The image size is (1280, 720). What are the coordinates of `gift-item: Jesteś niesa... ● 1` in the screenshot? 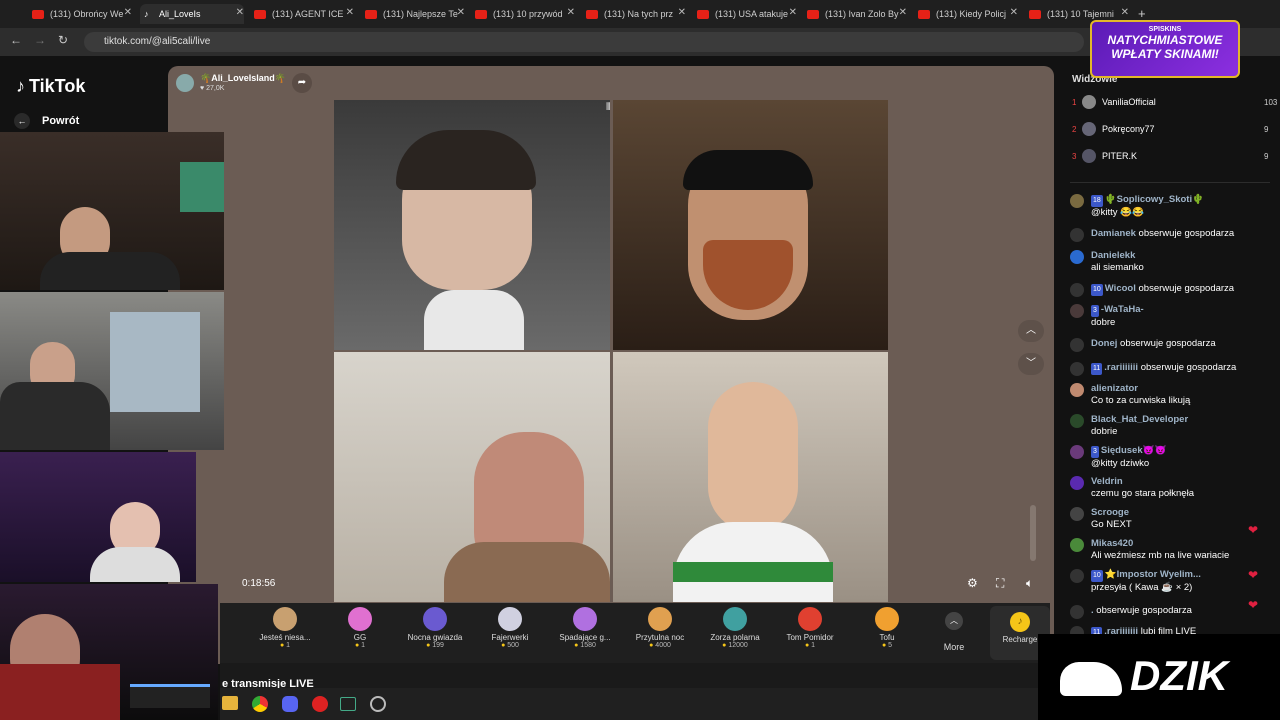 It's located at (285, 628).